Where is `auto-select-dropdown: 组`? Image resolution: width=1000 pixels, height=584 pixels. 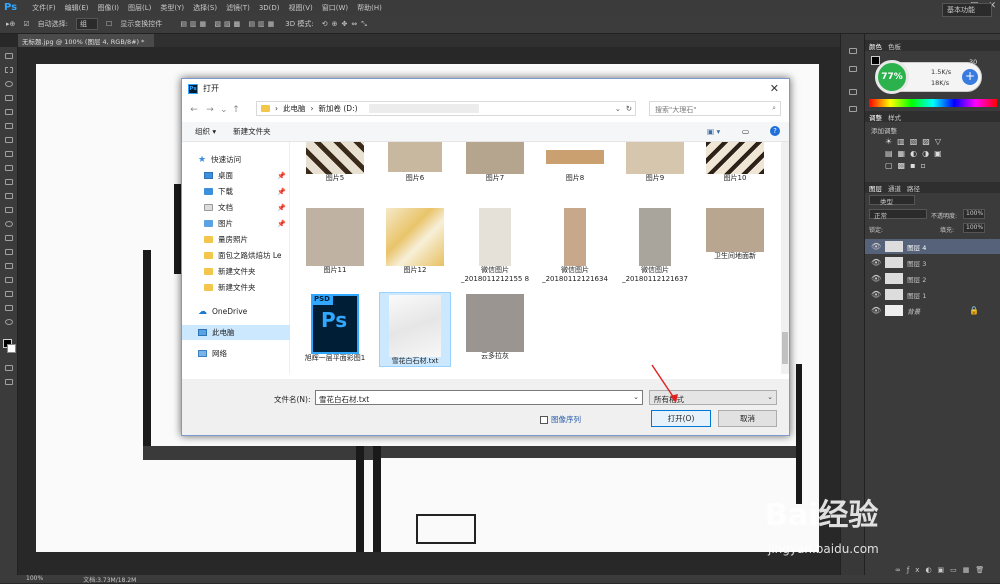 auto-select-dropdown: 组 is located at coordinates (87, 24).